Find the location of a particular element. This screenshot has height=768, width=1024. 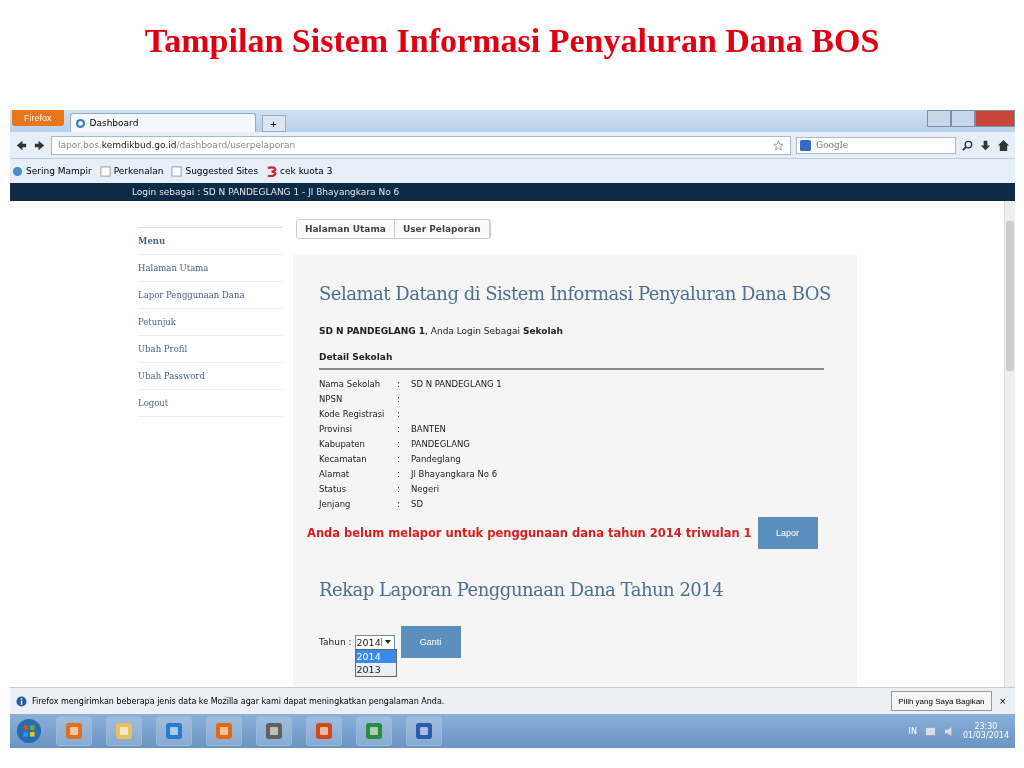

bookmark-star-icon is located at coordinates (778, 145).